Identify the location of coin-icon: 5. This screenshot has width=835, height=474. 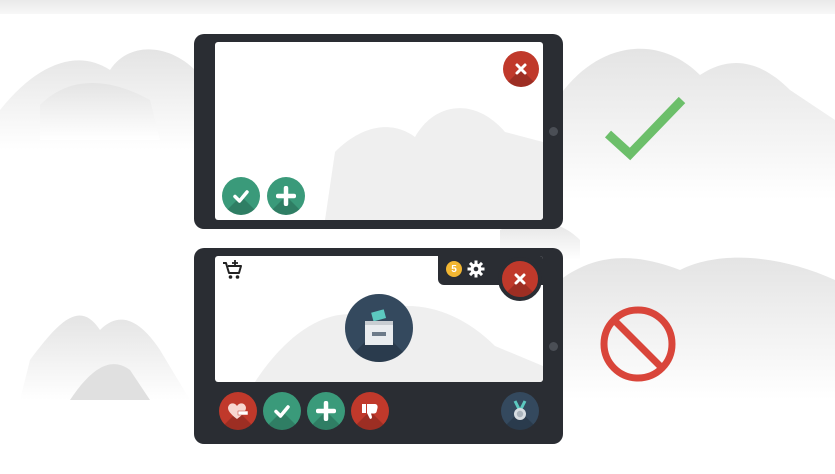
(454, 269).